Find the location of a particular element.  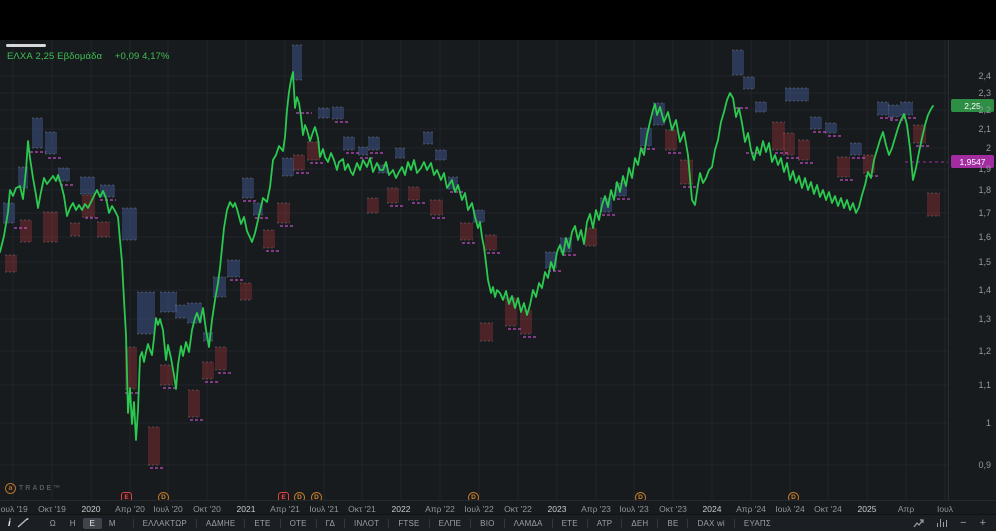

watchlist-ticker: ΟΤΕ is located at coordinates (297, 523).